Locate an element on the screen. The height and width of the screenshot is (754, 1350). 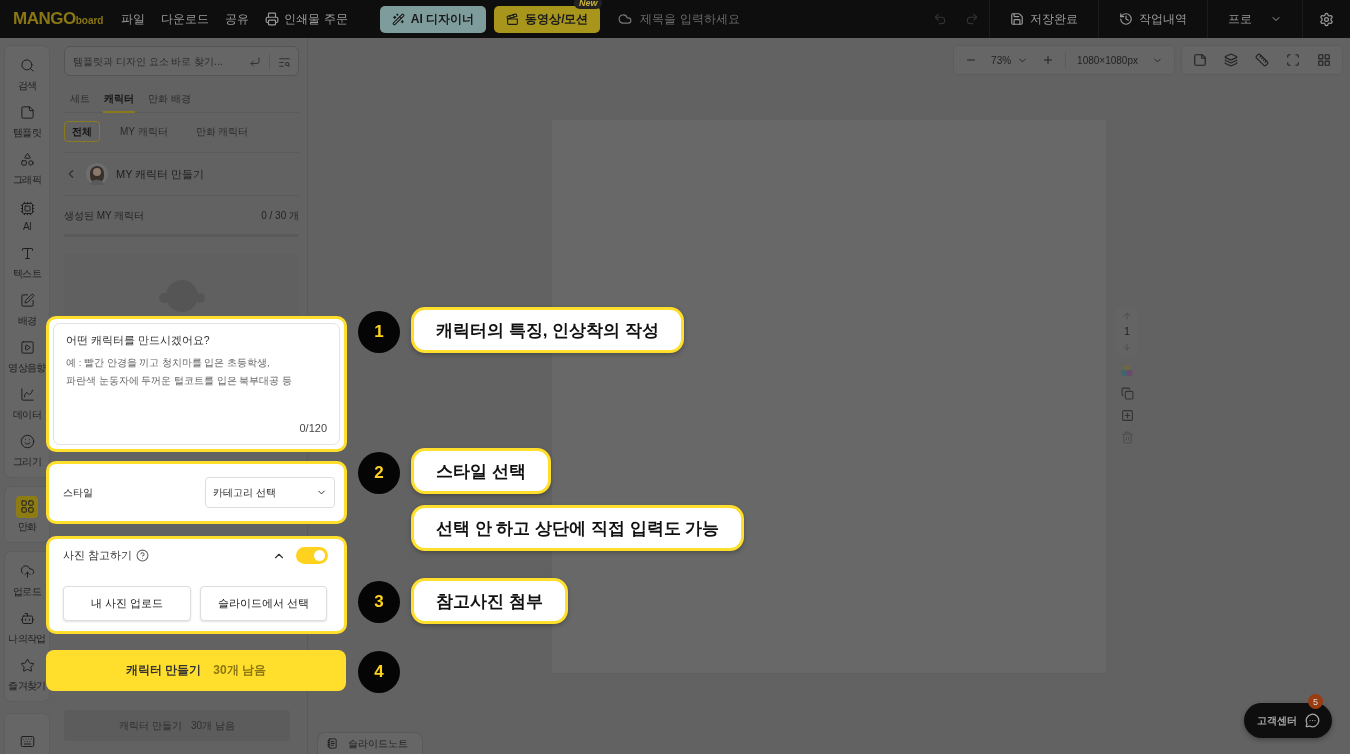
clapperboard-icon is located at coordinates (513, 19).